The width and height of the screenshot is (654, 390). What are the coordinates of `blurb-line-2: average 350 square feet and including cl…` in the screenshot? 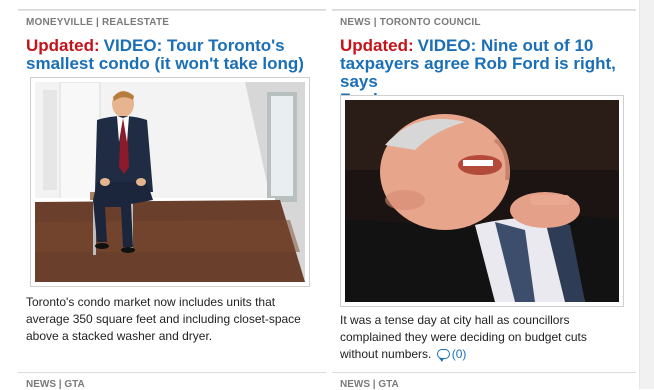 It's located at (163, 319).